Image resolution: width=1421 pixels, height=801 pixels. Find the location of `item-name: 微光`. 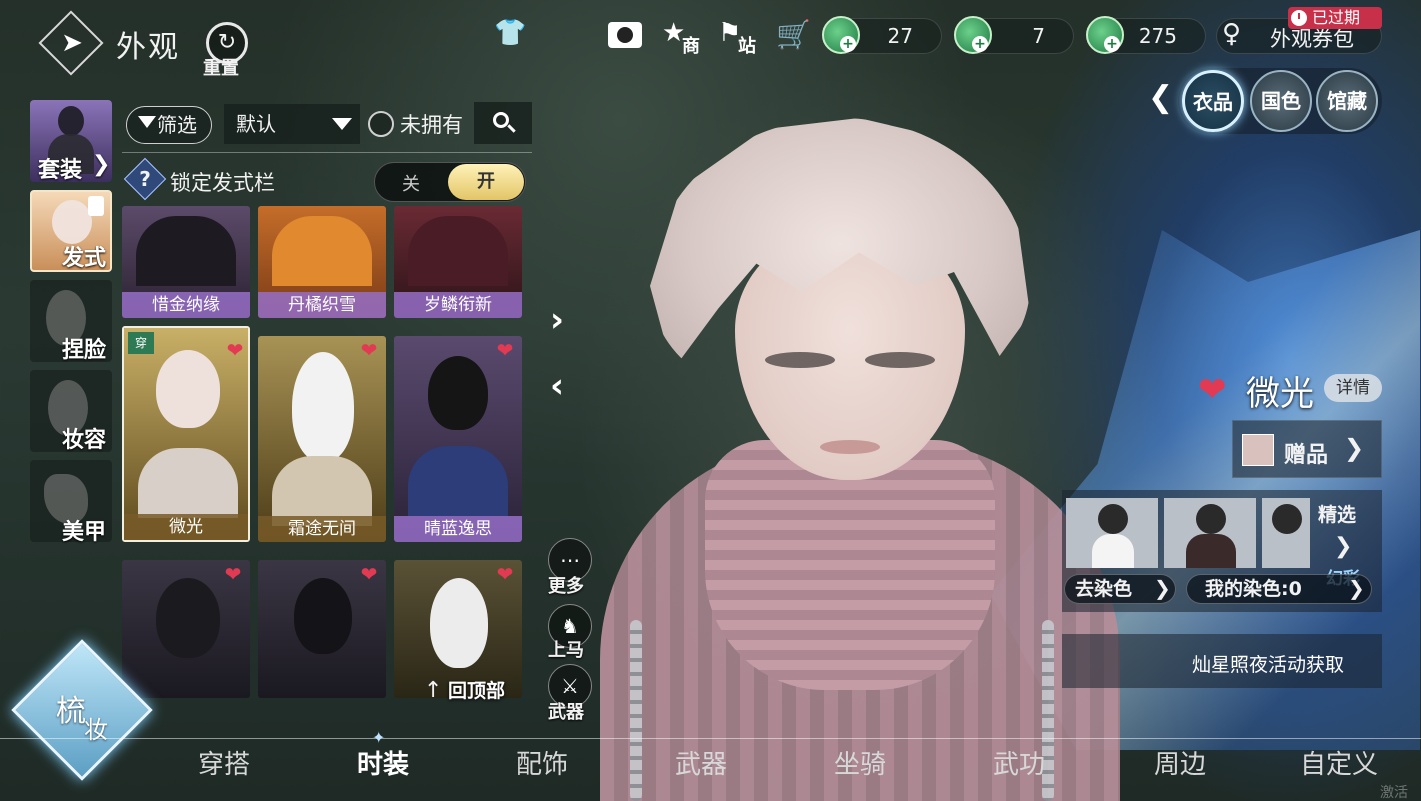

item-name: 微光 is located at coordinates (186, 527).